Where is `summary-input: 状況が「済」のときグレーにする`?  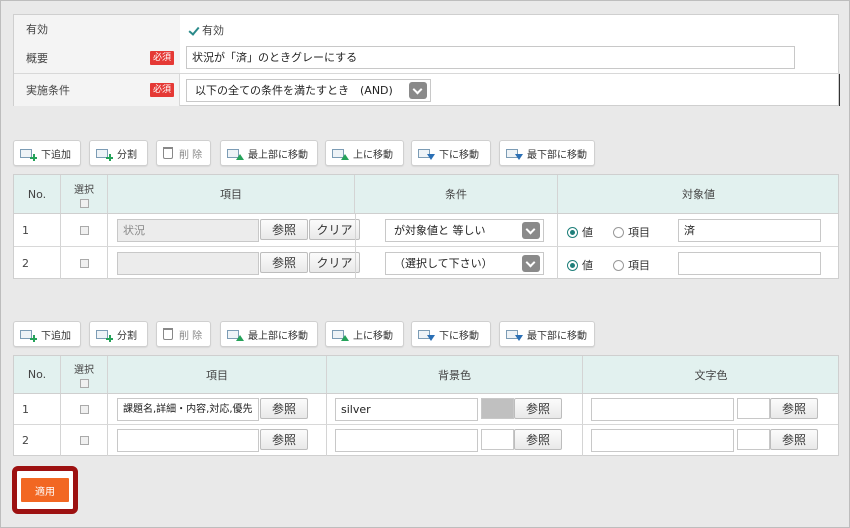
summary-input: 状況が「済」のときグレーにする is located at coordinates (490, 57).